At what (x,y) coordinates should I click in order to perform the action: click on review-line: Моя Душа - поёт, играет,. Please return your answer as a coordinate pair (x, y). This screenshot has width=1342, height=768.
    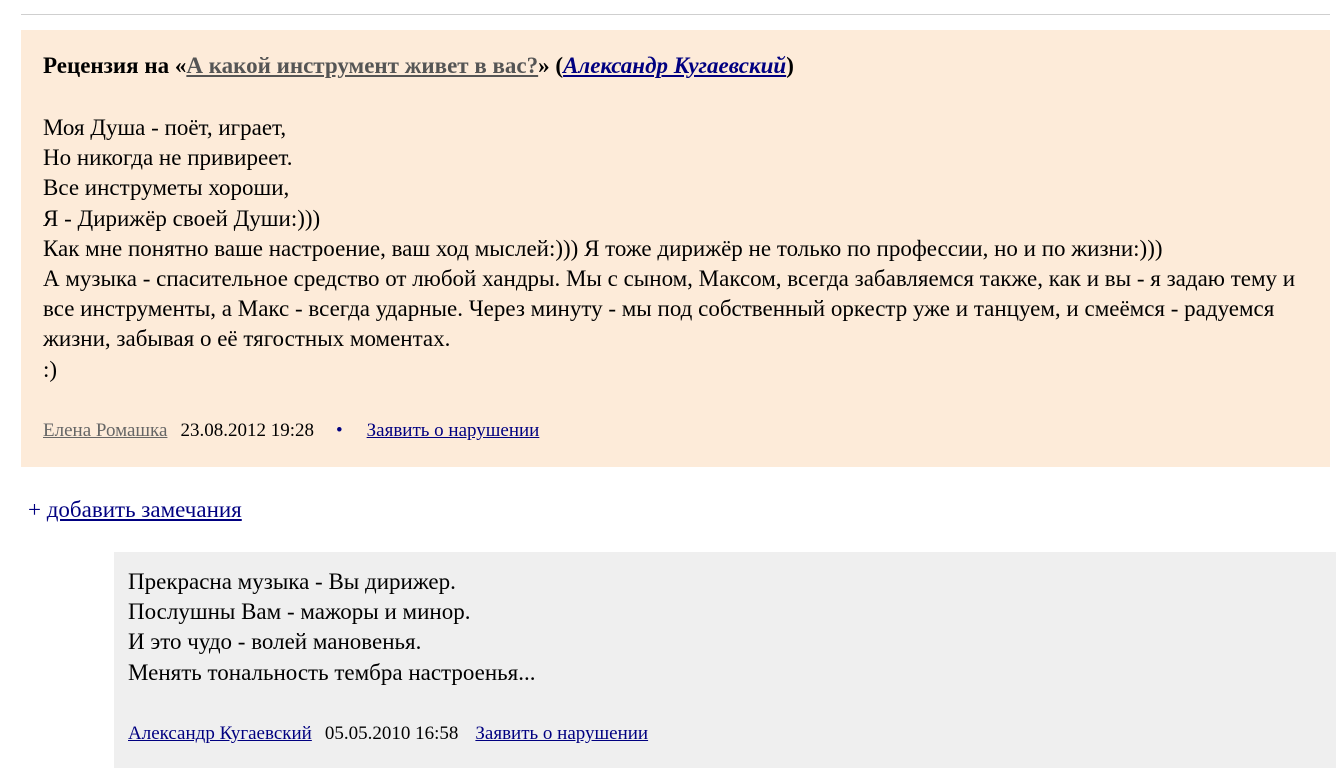
    Looking at the image, I should click on (165, 127).